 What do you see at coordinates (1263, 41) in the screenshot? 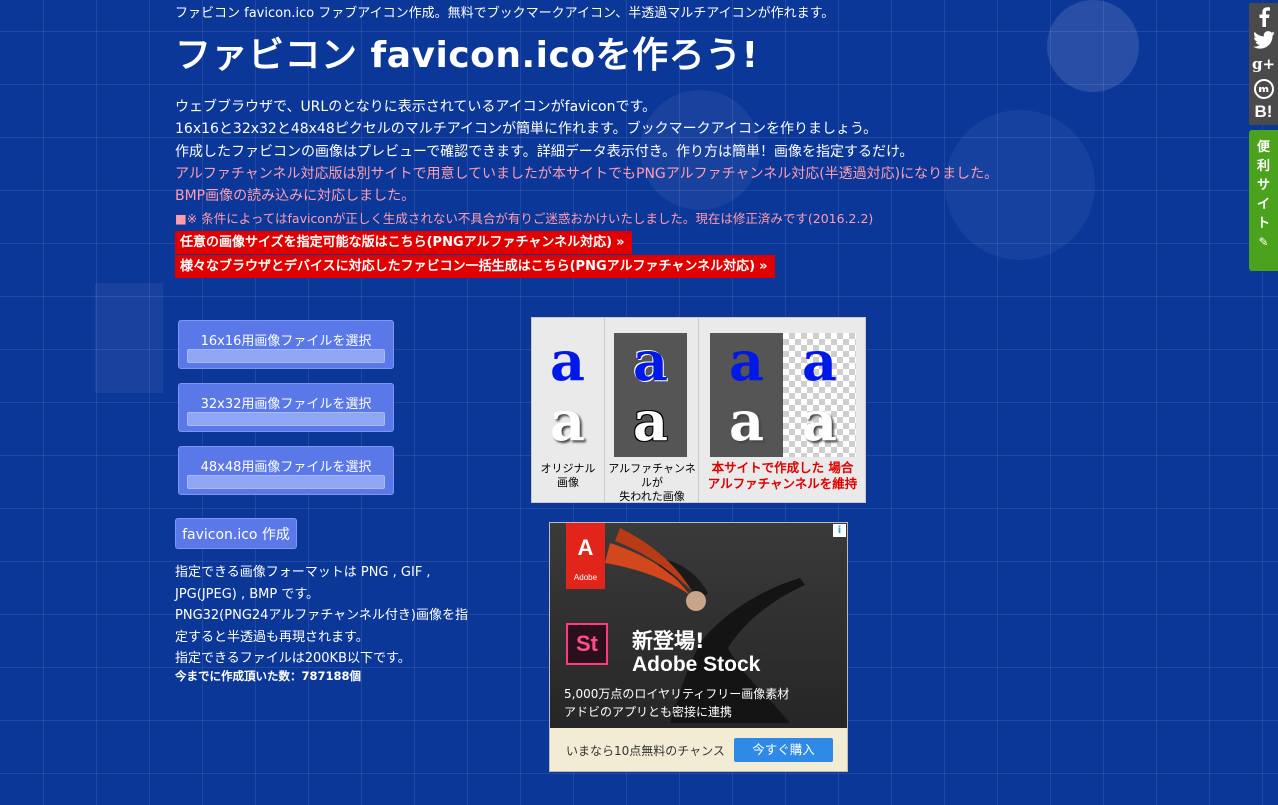
I see `twitter-icon` at bounding box center [1263, 41].